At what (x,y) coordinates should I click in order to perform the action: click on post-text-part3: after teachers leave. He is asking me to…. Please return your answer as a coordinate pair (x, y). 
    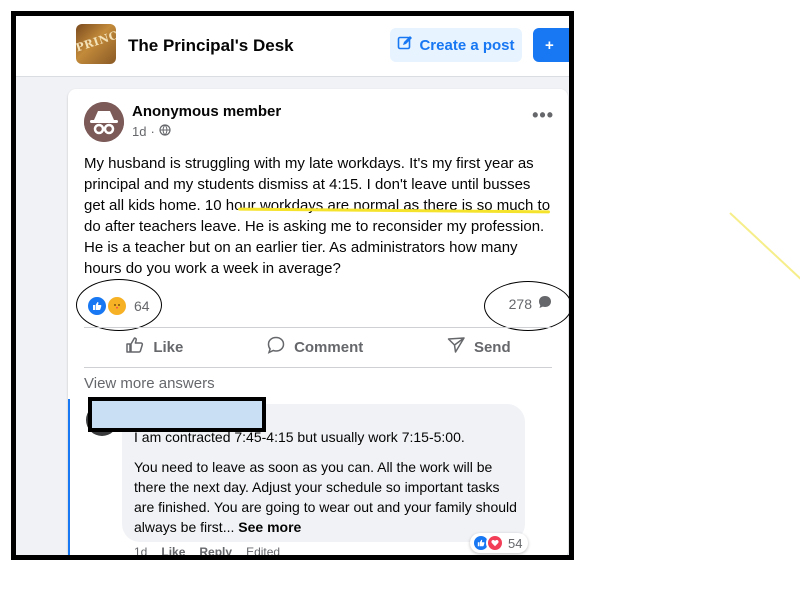
    Looking at the image, I should click on (314, 247).